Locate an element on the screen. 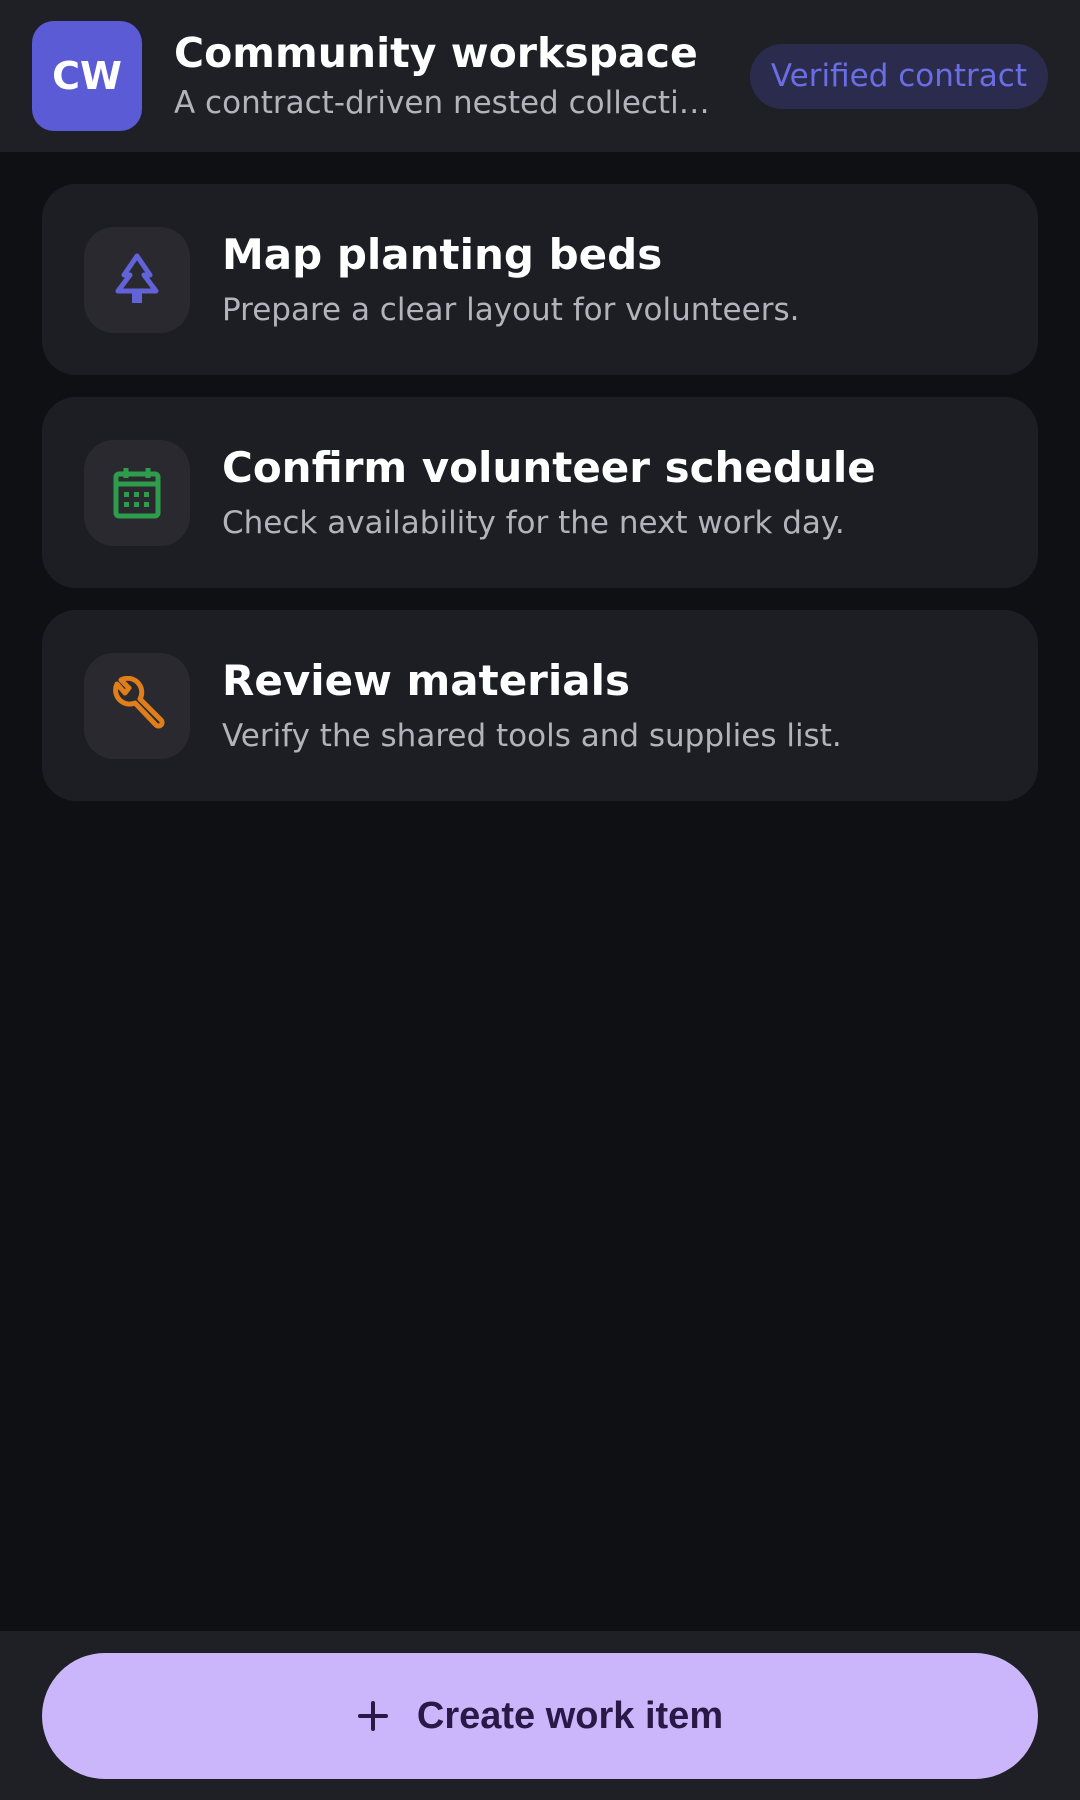  badge-label: Verified contract is located at coordinates (898, 76).